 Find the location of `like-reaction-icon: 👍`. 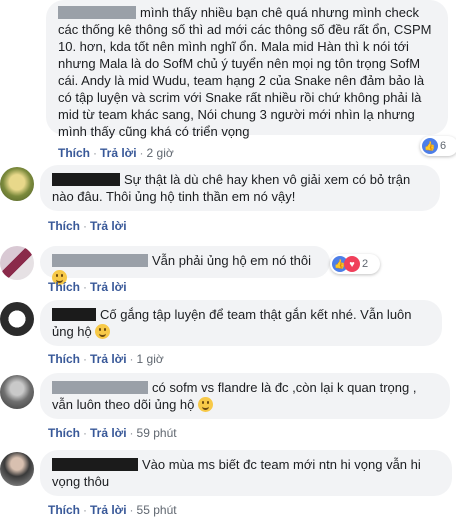

like-reaction-icon: 👍 is located at coordinates (430, 146).